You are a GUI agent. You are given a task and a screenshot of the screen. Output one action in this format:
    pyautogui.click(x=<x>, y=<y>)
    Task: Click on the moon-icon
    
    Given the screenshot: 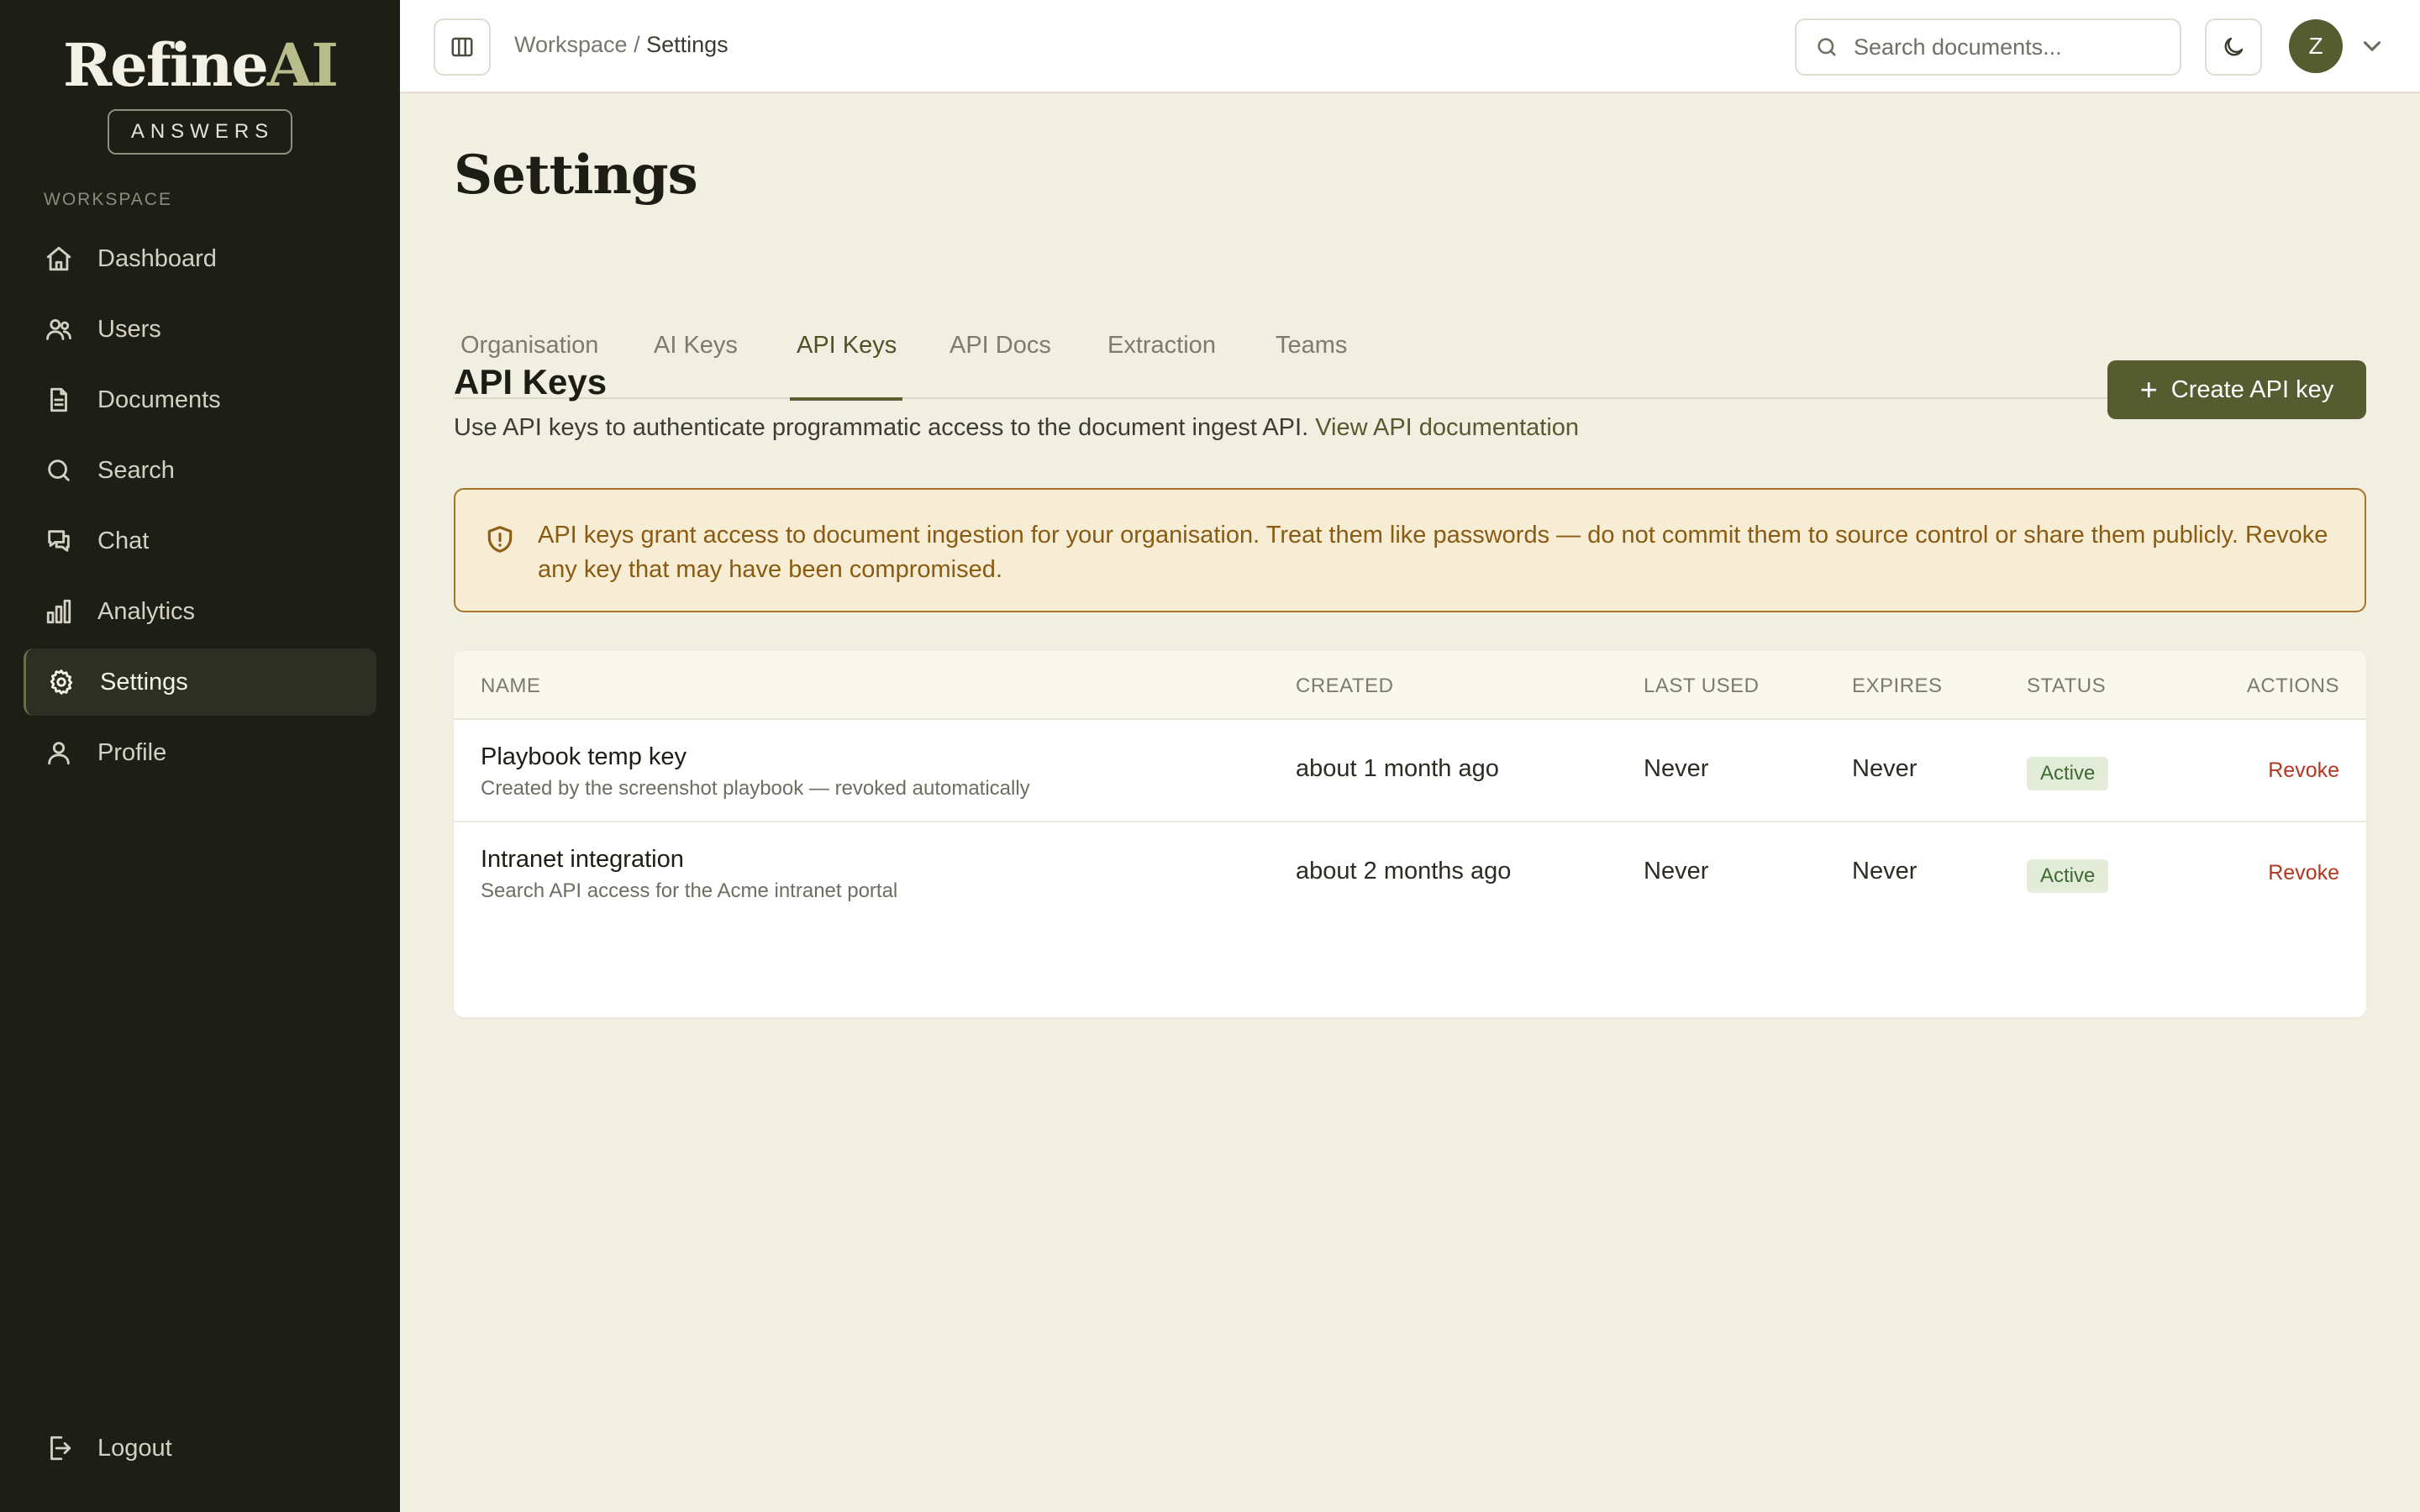 What is the action you would take?
    pyautogui.click(x=2234, y=46)
    